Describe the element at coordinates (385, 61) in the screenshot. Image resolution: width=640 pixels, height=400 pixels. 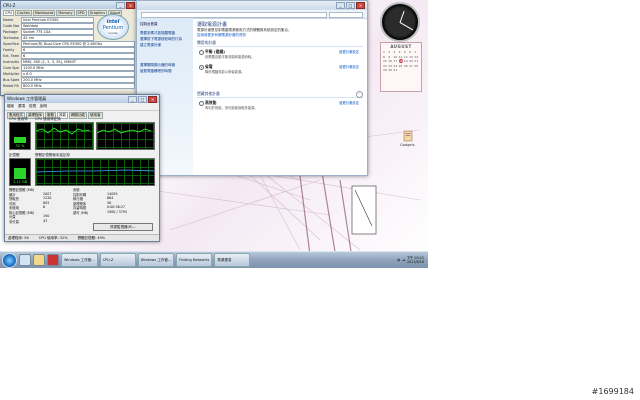
I see `calendar-day: 15` at that location.